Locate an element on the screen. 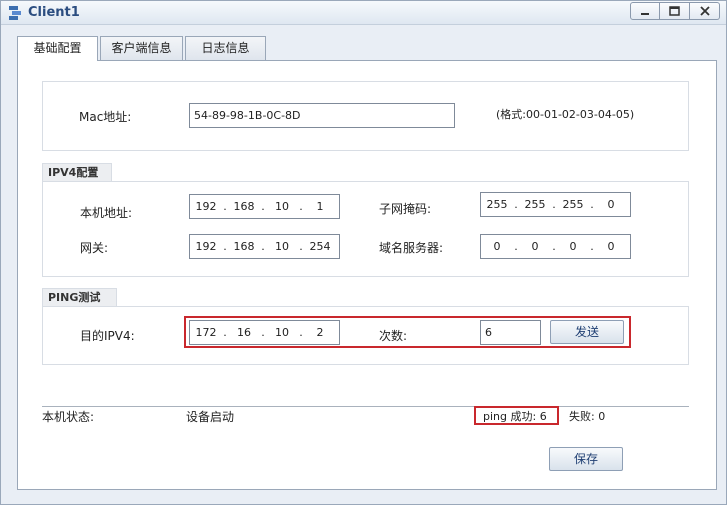 The width and height of the screenshot is (727, 505). dest-ip-label: 目的IPV4: is located at coordinates (107, 336).